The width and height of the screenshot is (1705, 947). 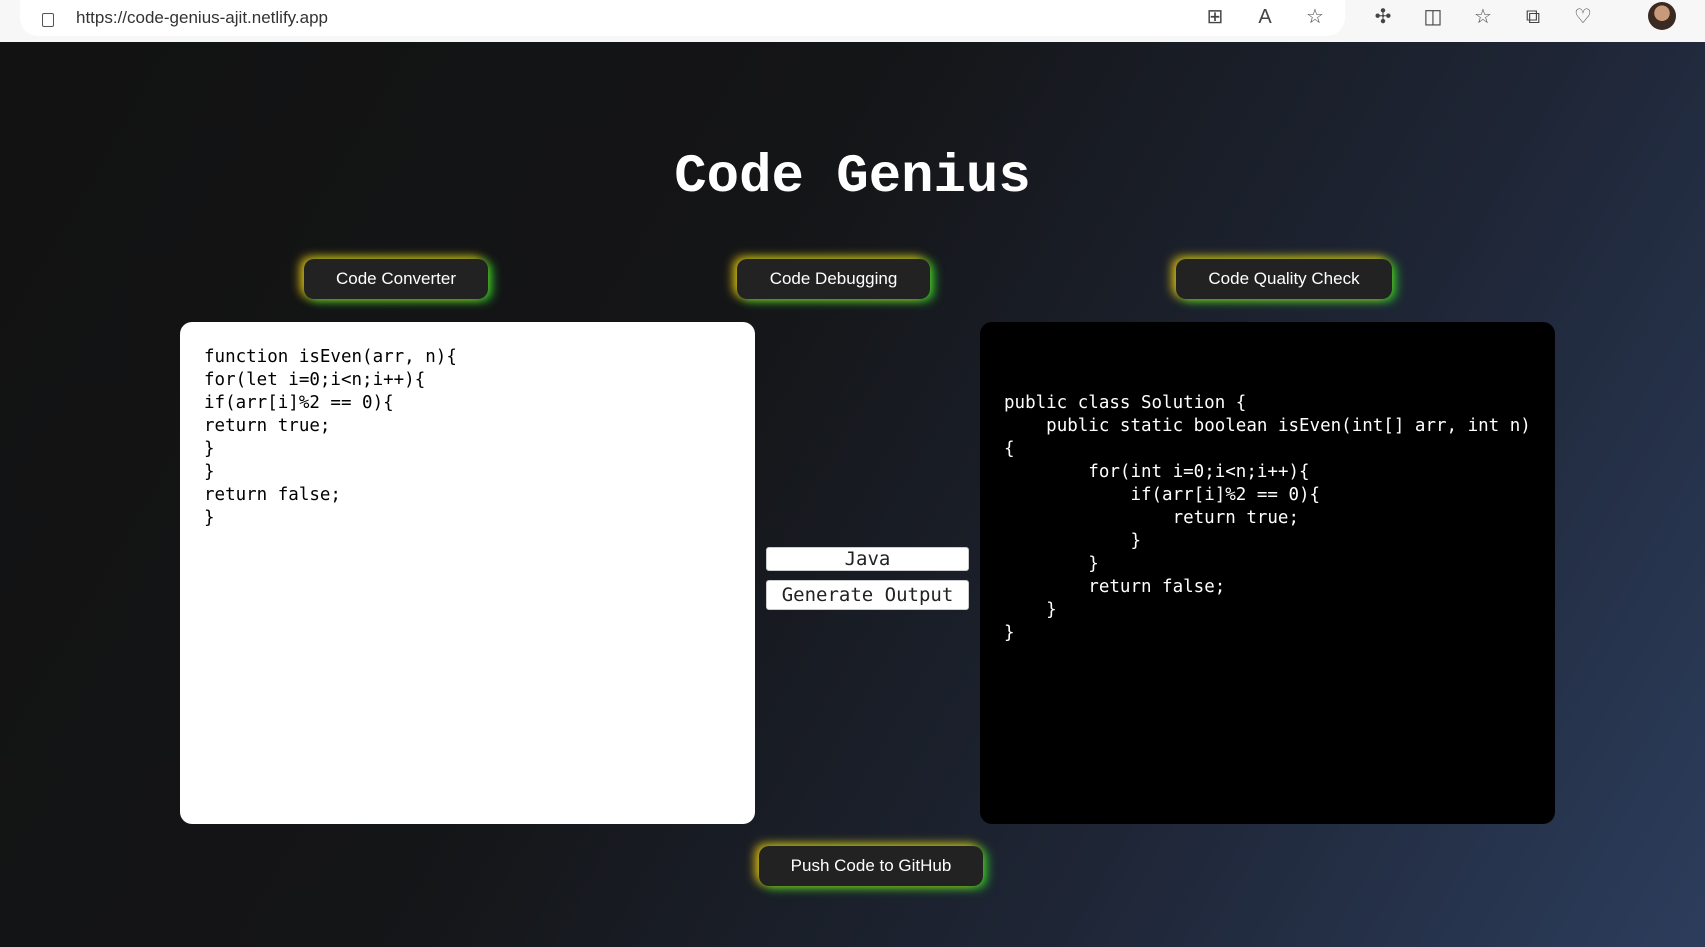 I want to click on health-icon: ♡, so click(x=1583, y=17).